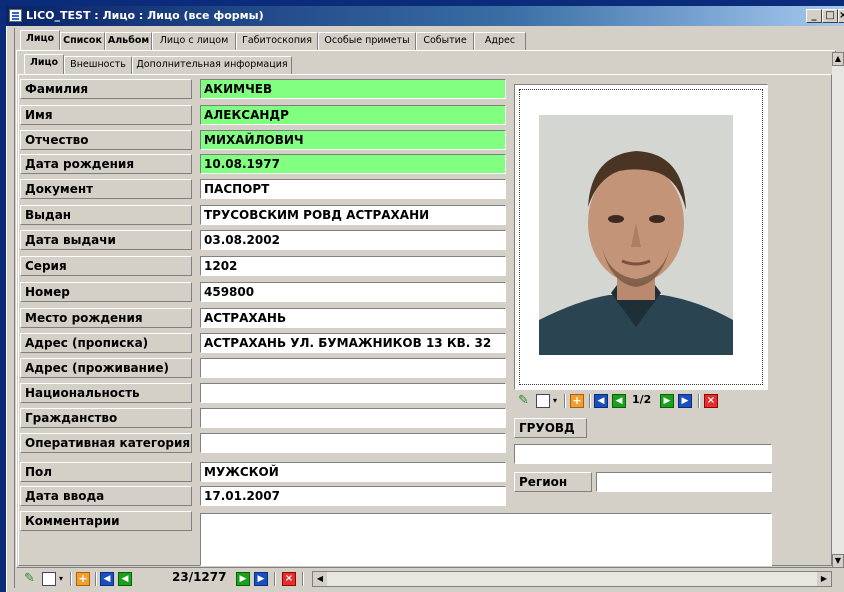  What do you see at coordinates (106, 443) in the screenshot?
I see `label-operativnaya-kategoriya: Оперативная категория` at bounding box center [106, 443].